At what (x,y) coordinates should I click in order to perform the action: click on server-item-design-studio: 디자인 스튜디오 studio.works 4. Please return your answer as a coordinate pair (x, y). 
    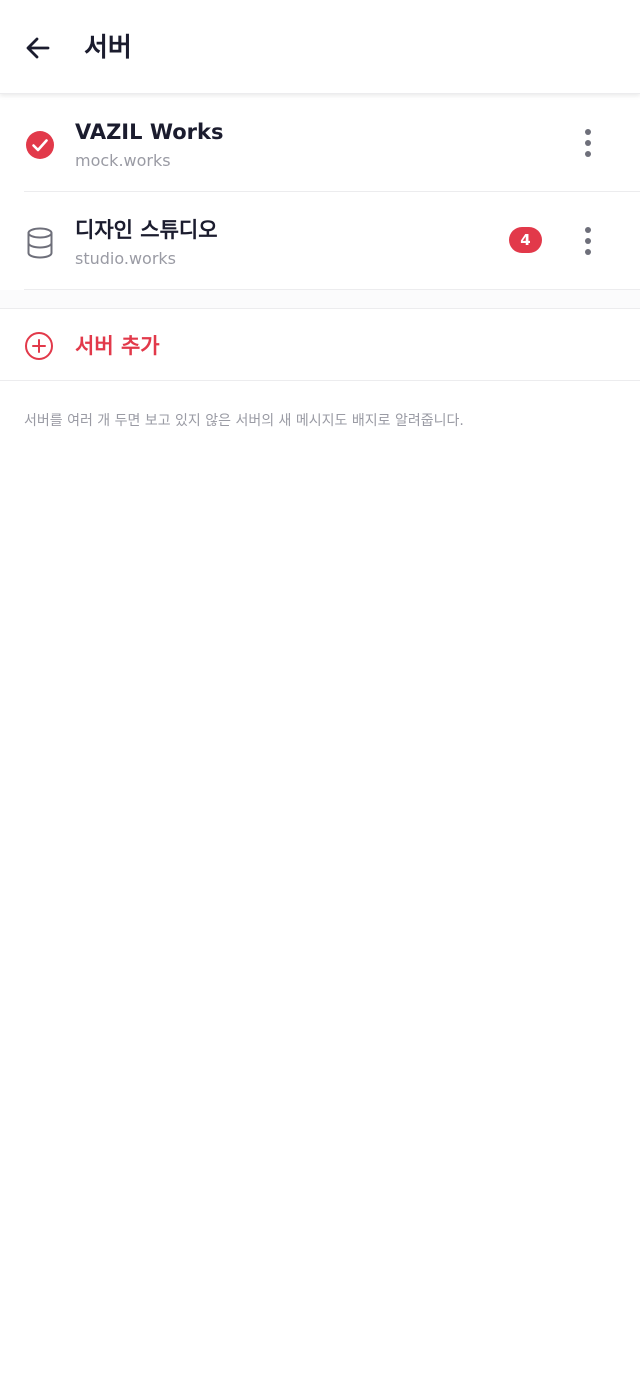
    Looking at the image, I should click on (320, 241).